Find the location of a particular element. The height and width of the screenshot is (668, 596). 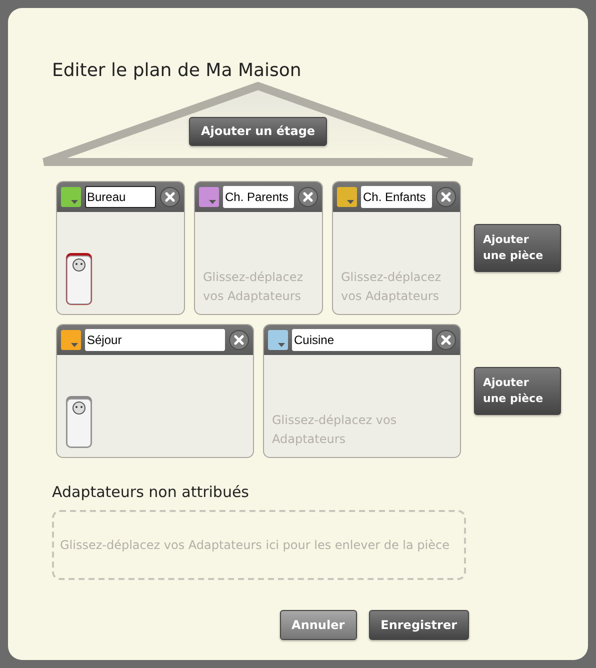

room-name-field: Ch. Enfants is located at coordinates (396, 197).